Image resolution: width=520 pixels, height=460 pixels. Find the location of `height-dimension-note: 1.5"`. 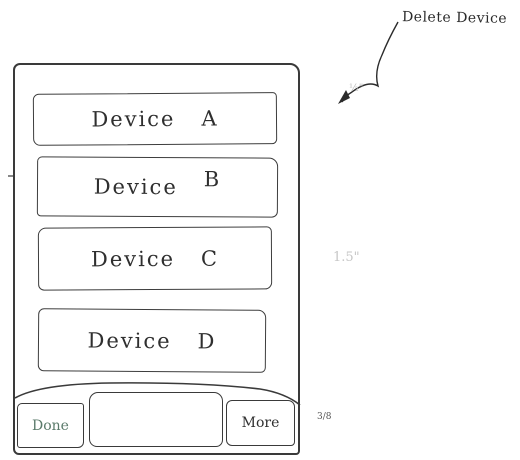

height-dimension-note: 1.5" is located at coordinates (346, 257).